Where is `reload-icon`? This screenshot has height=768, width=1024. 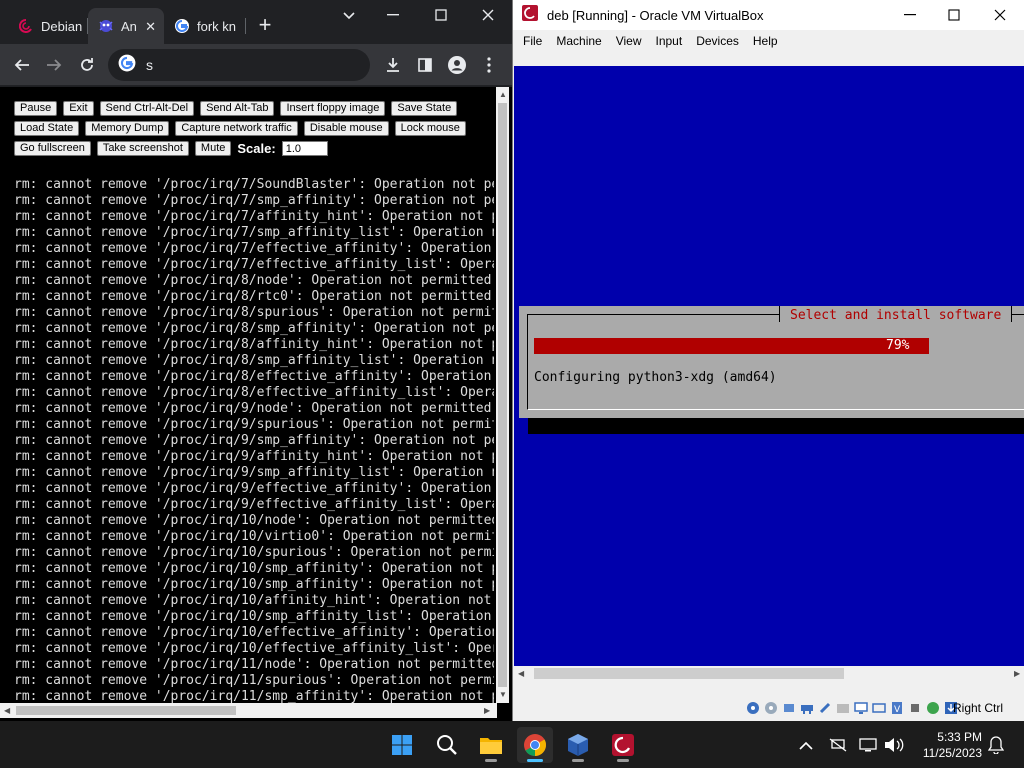
reload-icon is located at coordinates (87, 65).